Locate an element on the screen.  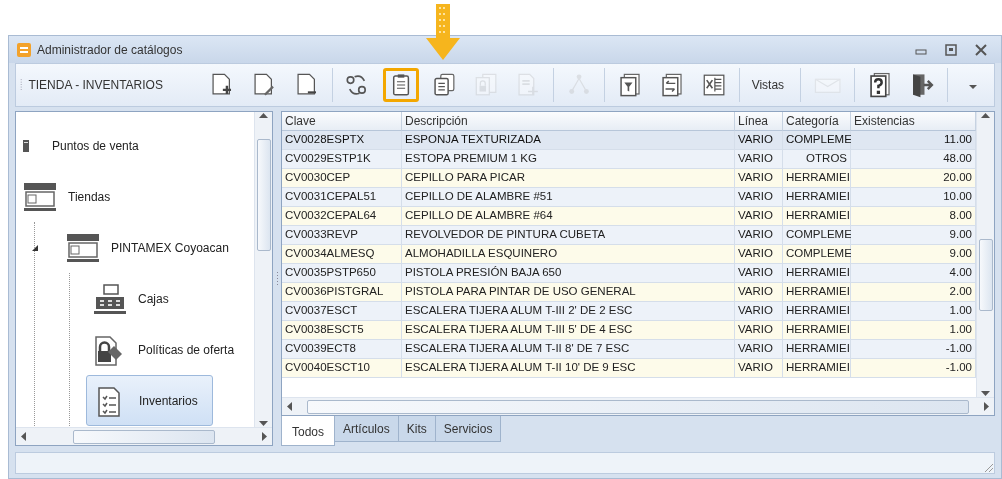
table-cell: CV0028ESPTX is located at coordinates (342, 140).